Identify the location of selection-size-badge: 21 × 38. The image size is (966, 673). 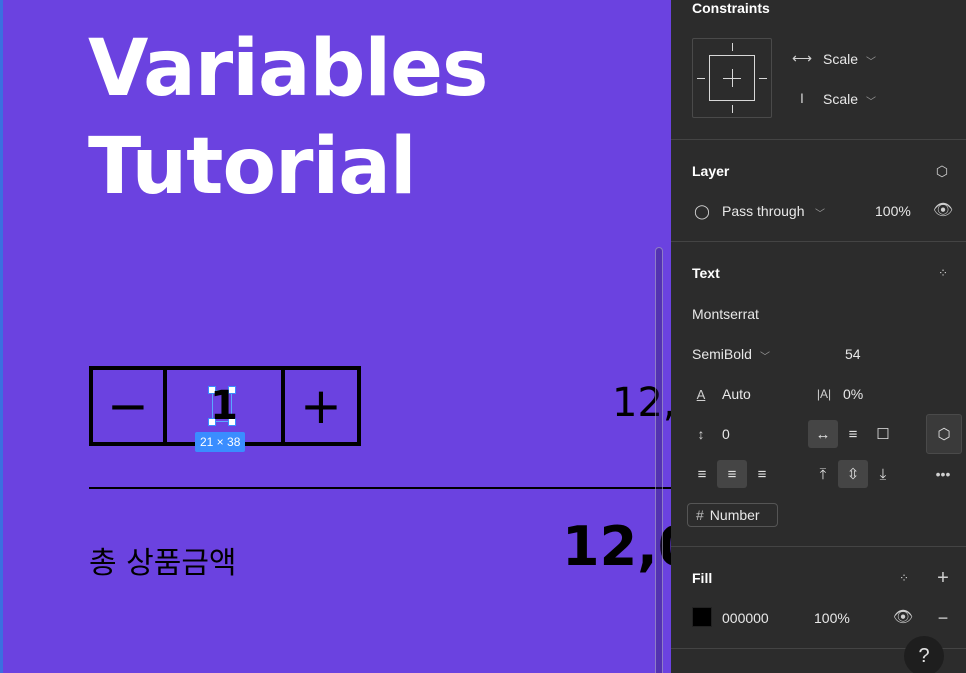
(220, 442).